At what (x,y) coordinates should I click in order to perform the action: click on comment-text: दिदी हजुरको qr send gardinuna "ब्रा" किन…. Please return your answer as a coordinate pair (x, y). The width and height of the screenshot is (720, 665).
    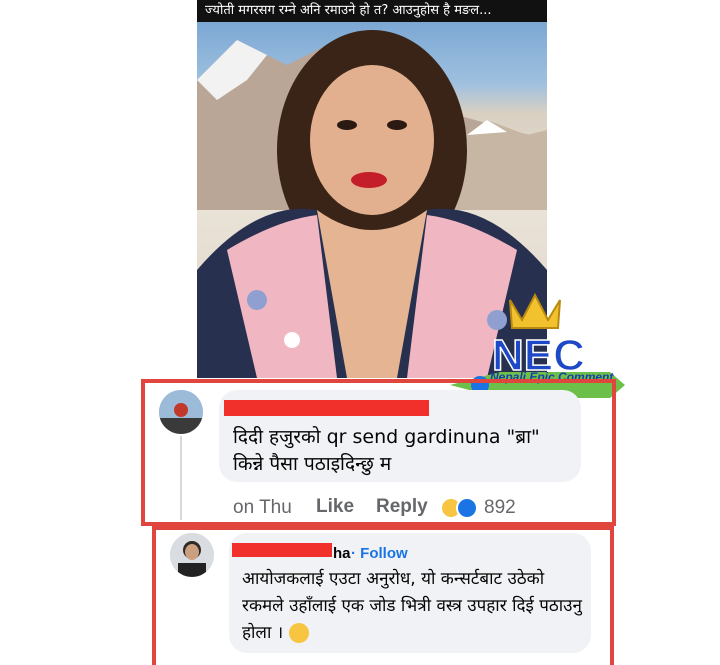
    Looking at the image, I should click on (386, 450).